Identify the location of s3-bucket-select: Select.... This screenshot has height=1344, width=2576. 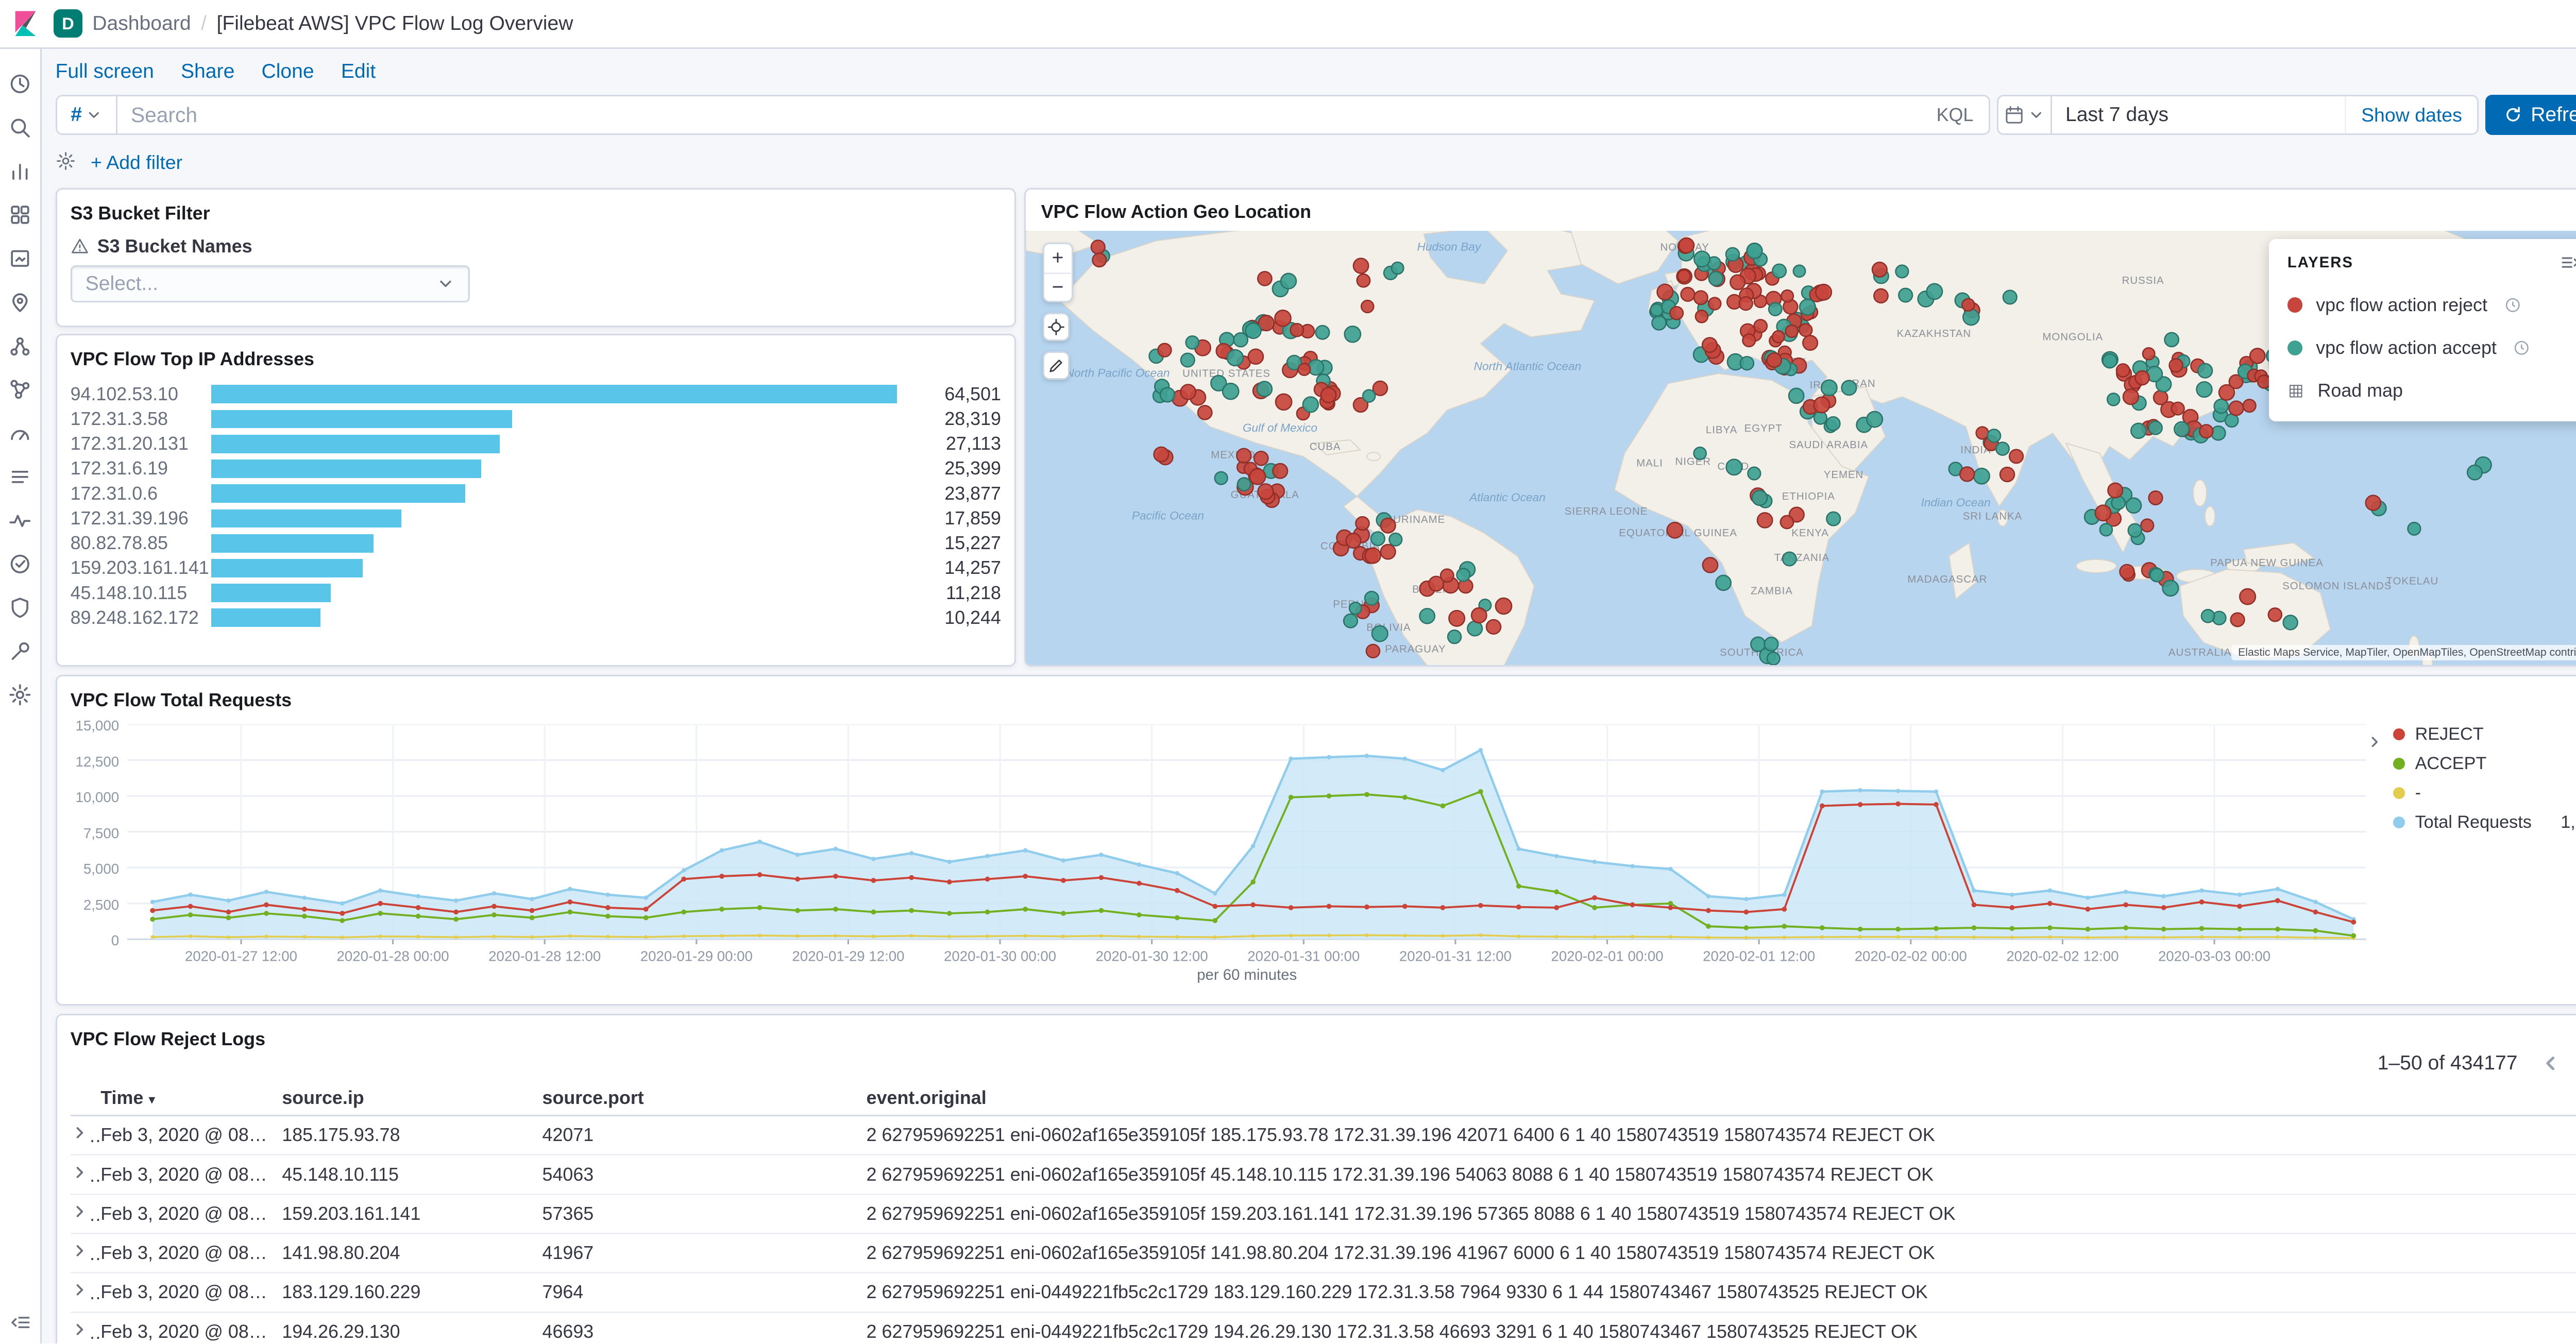
(270, 283).